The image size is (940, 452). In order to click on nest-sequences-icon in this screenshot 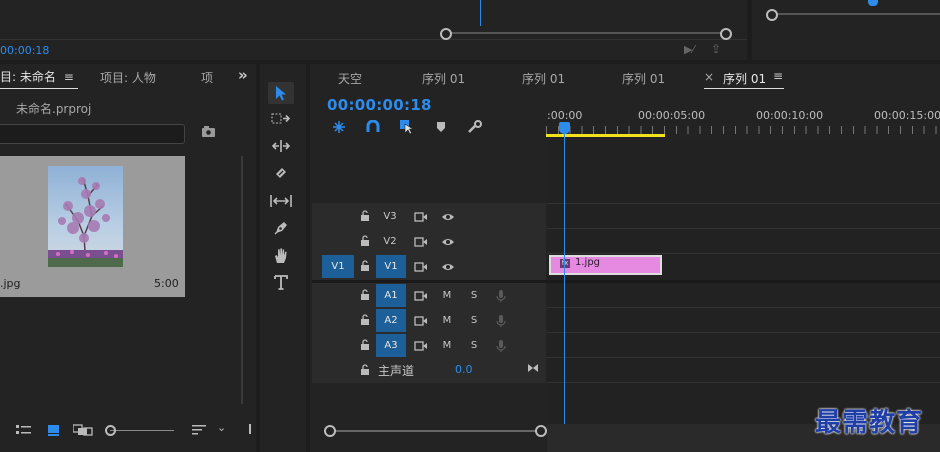, I will do `click(339, 128)`.